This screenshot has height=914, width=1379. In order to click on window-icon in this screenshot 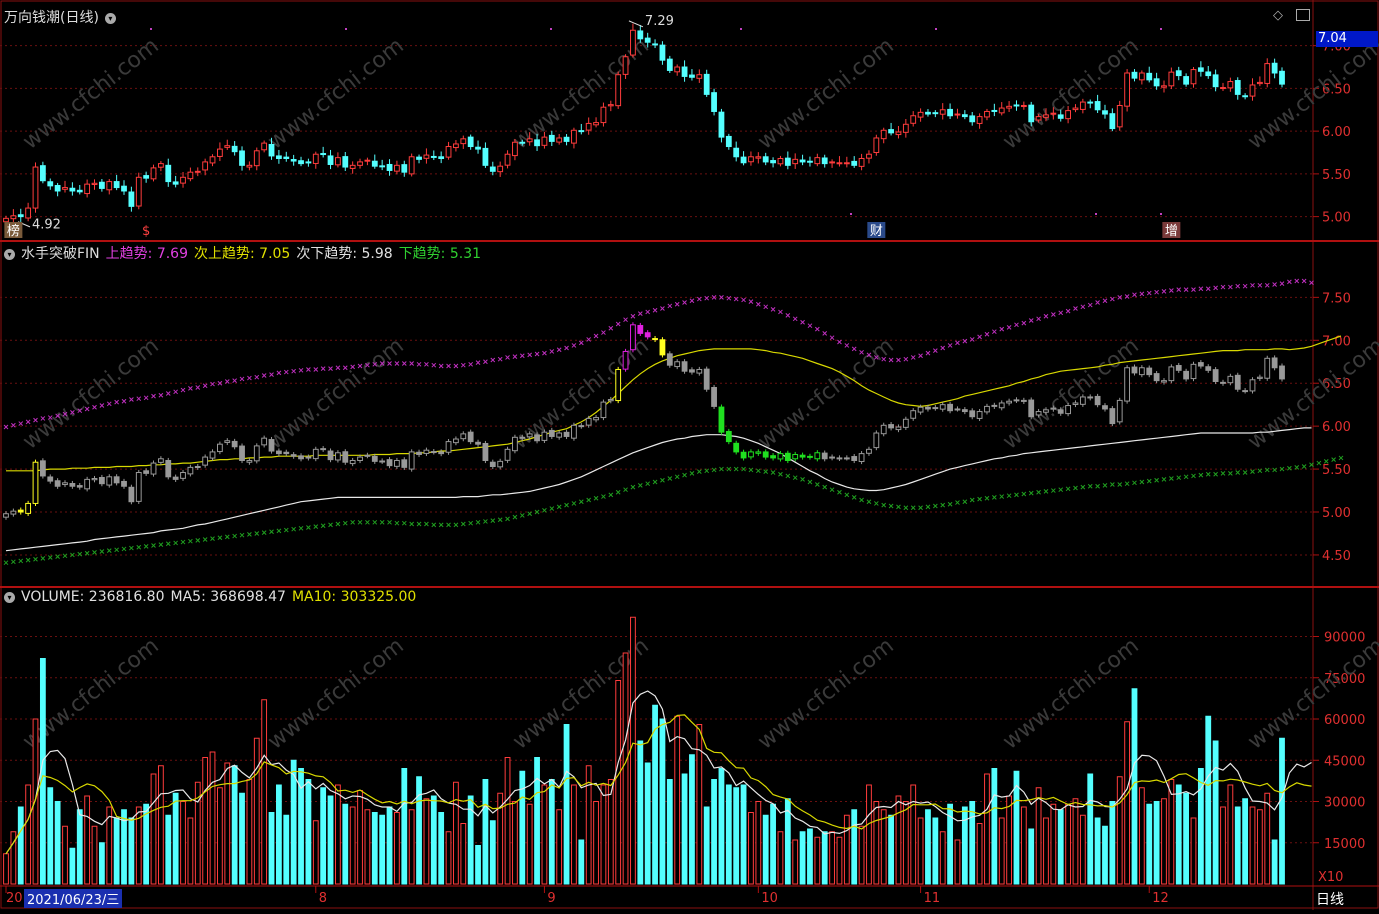, I will do `click(1303, 15)`.